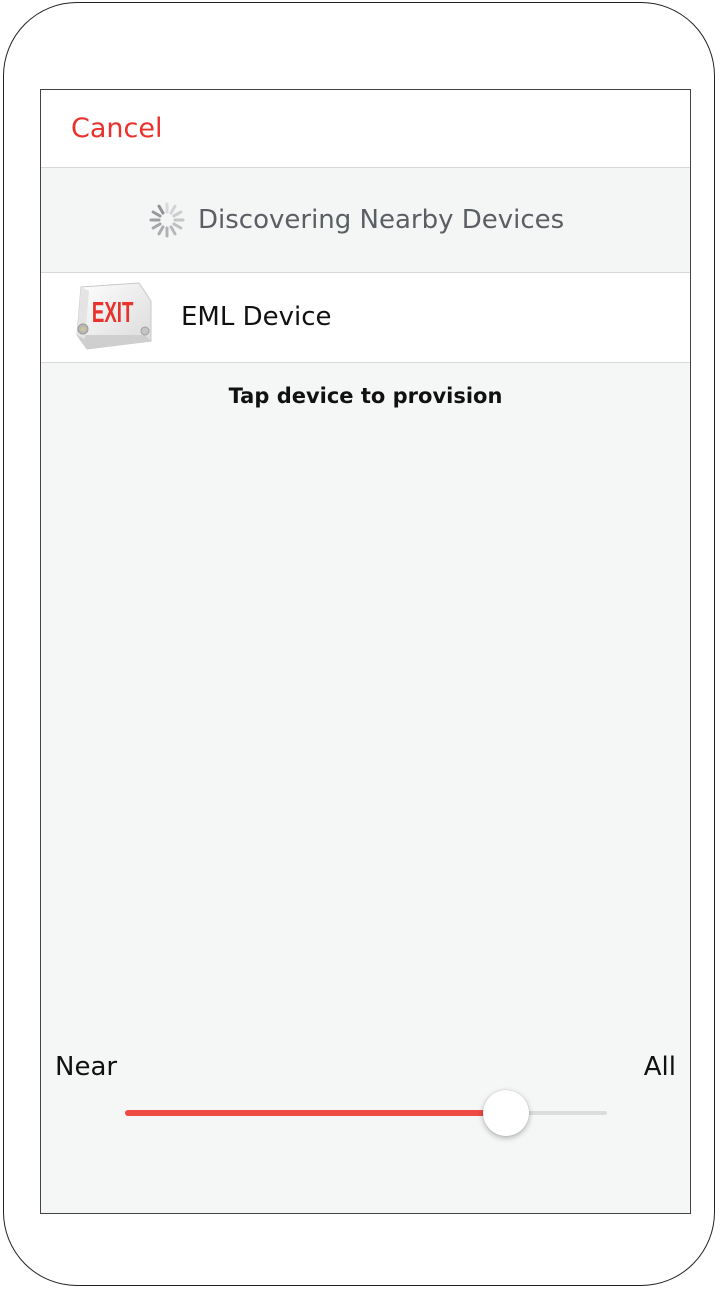  Describe the element at coordinates (86, 1067) in the screenshot. I see `range-label-near: Near` at that location.